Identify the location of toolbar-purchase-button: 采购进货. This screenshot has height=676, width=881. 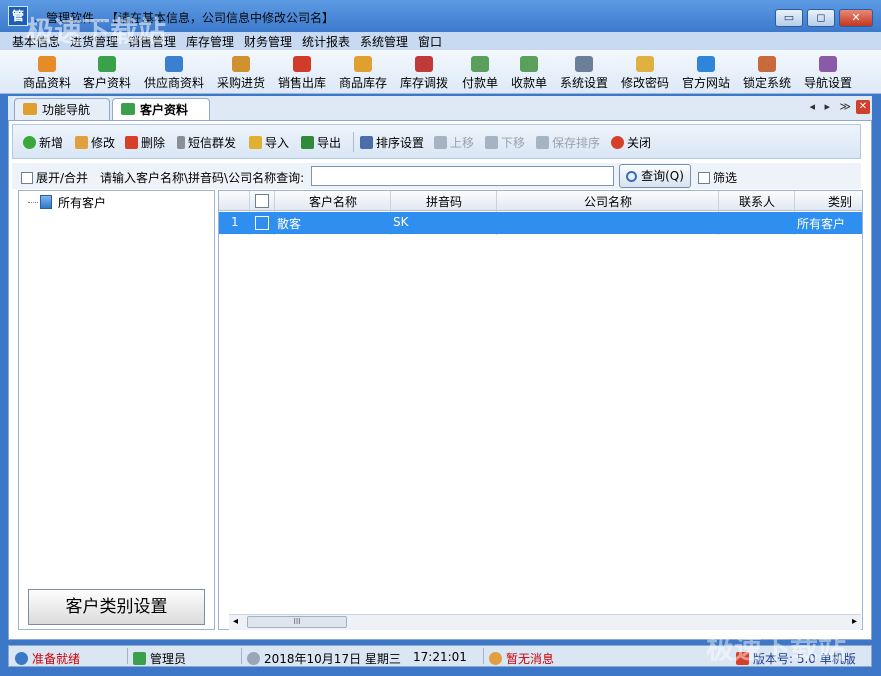
(241, 72).